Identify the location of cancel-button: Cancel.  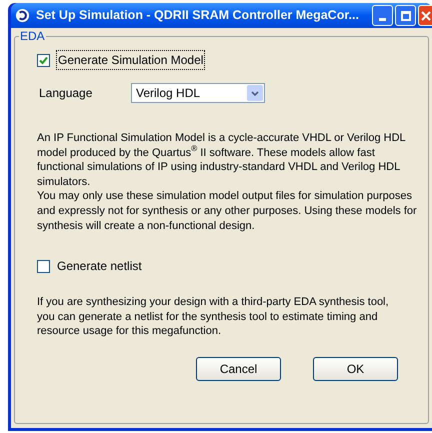
(238, 368).